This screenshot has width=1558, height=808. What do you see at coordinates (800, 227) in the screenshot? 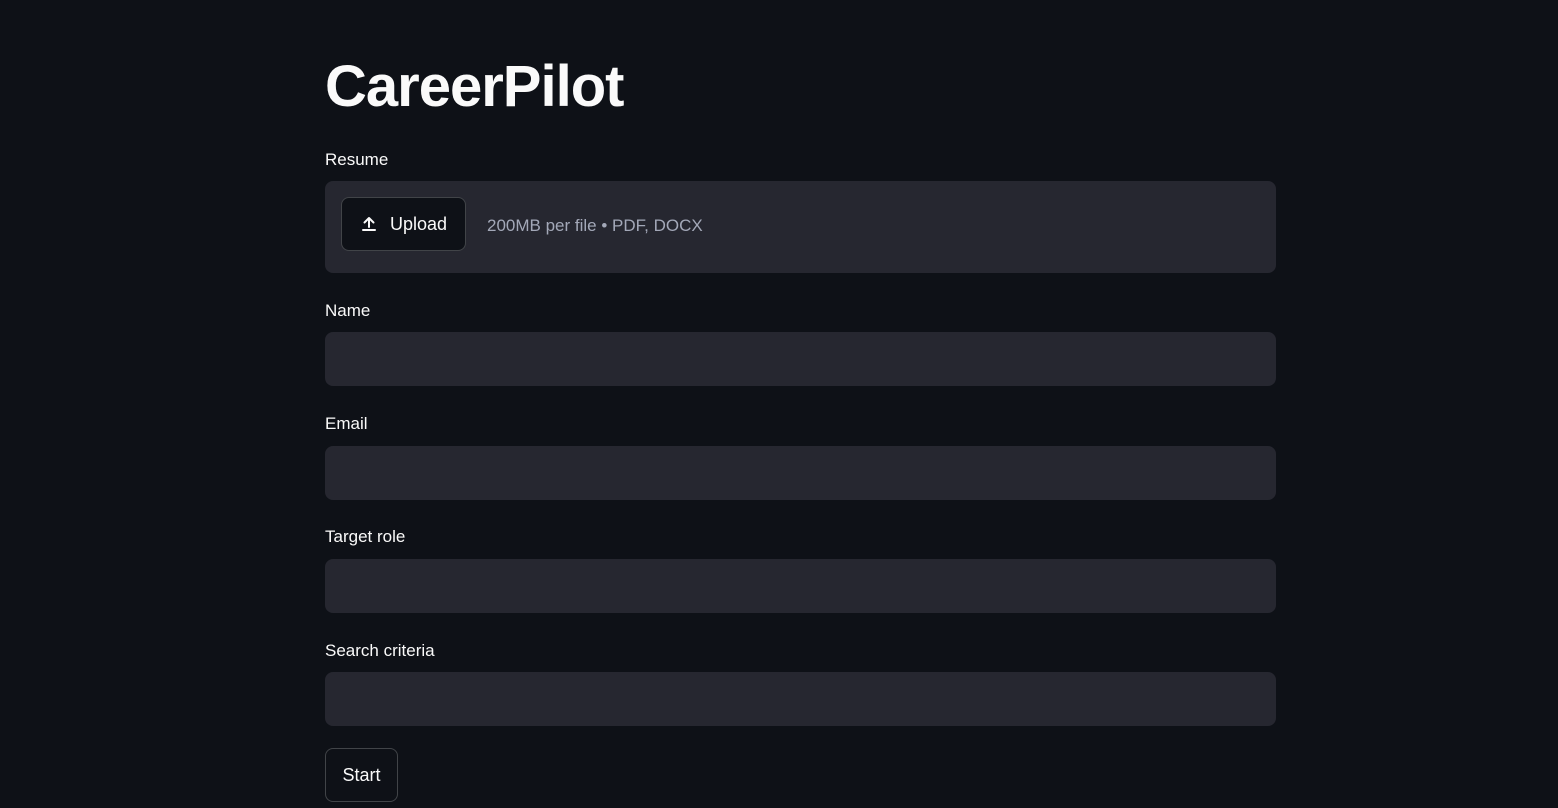
I see `resume-dropzone: Upload 200MB per file • PDF, DOCX` at bounding box center [800, 227].